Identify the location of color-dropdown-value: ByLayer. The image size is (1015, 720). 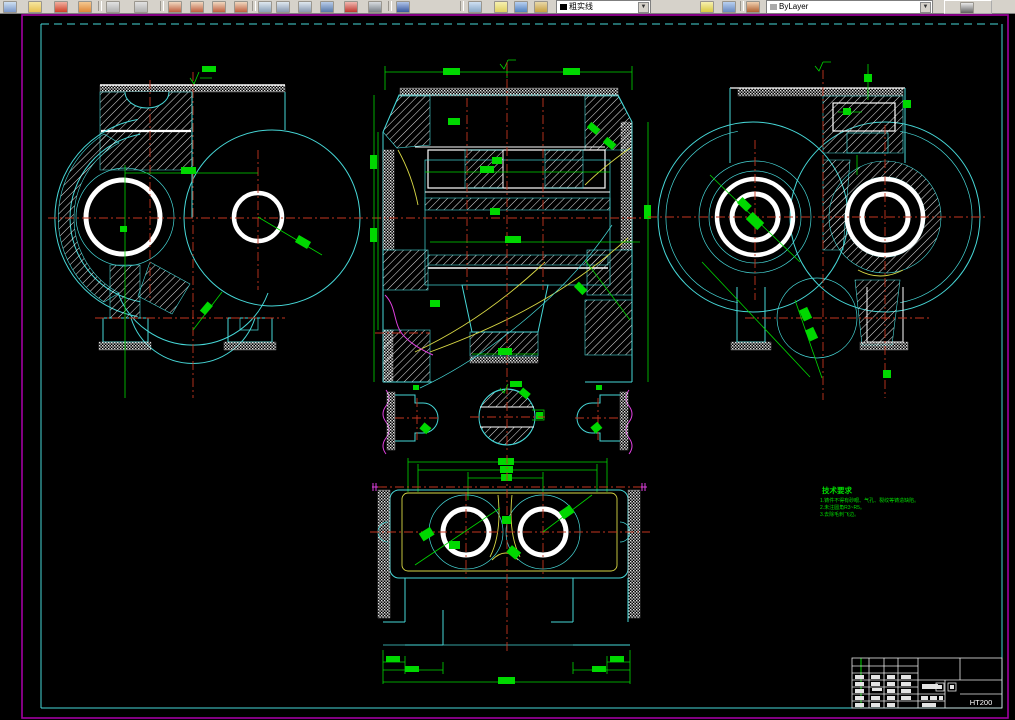
(794, 6).